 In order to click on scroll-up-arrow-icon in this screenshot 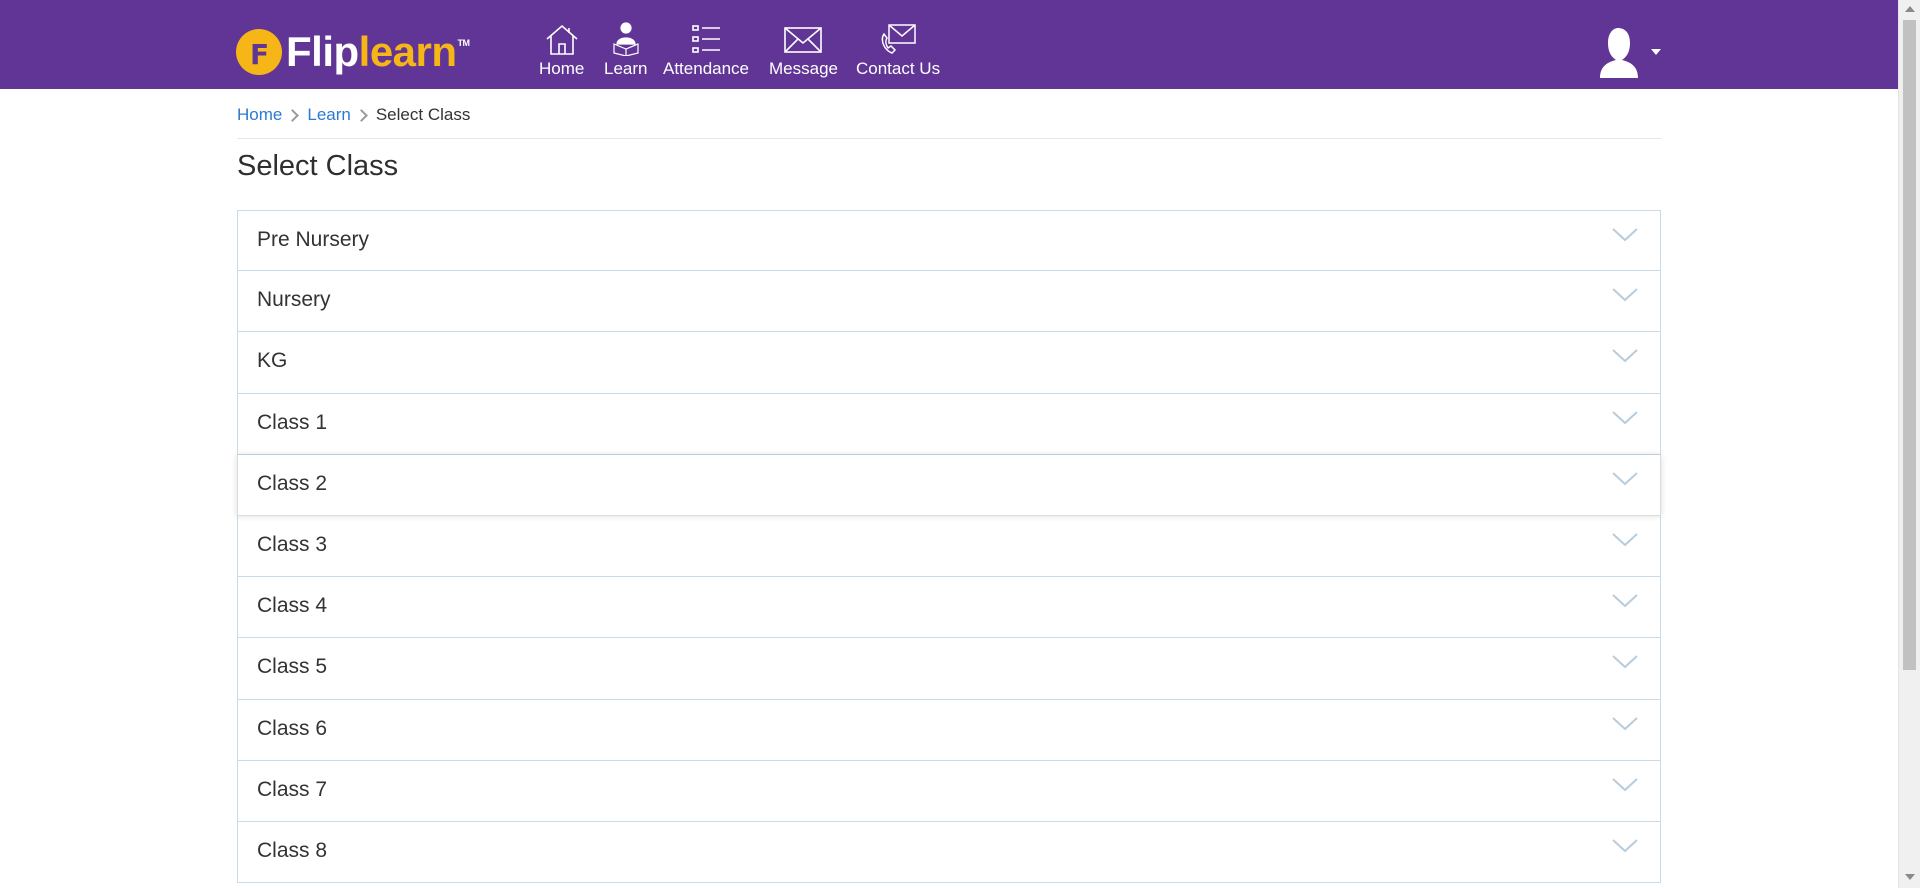, I will do `click(1910, 9)`.